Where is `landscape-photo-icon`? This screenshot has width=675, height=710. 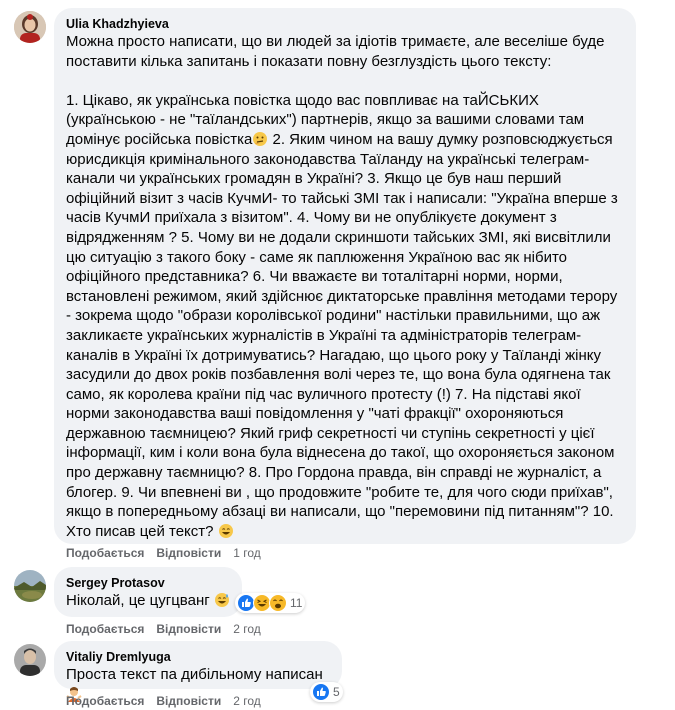 landscape-photo-icon is located at coordinates (30, 586).